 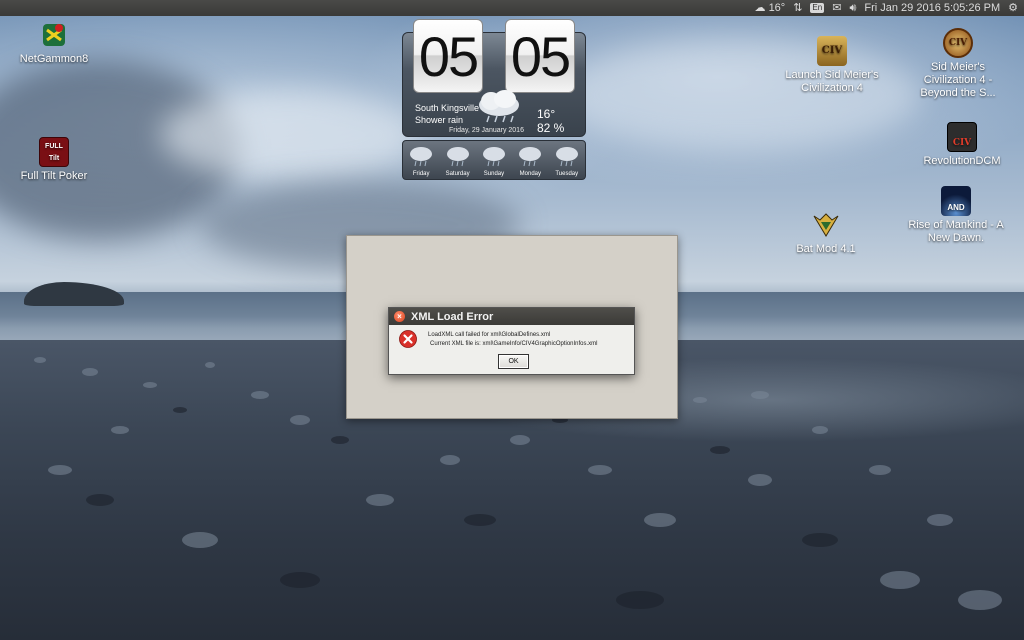 I want to click on gear-icon: ⚙, so click(x=1013, y=8).